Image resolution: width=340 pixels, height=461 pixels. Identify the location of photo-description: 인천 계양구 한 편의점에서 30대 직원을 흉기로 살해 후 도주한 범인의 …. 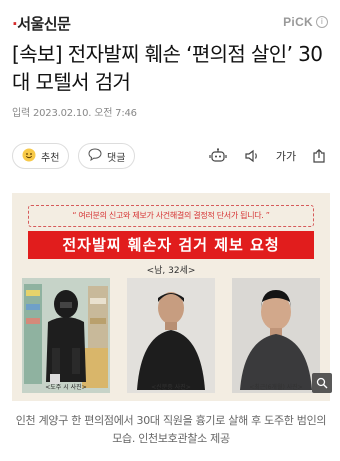
(171, 429).